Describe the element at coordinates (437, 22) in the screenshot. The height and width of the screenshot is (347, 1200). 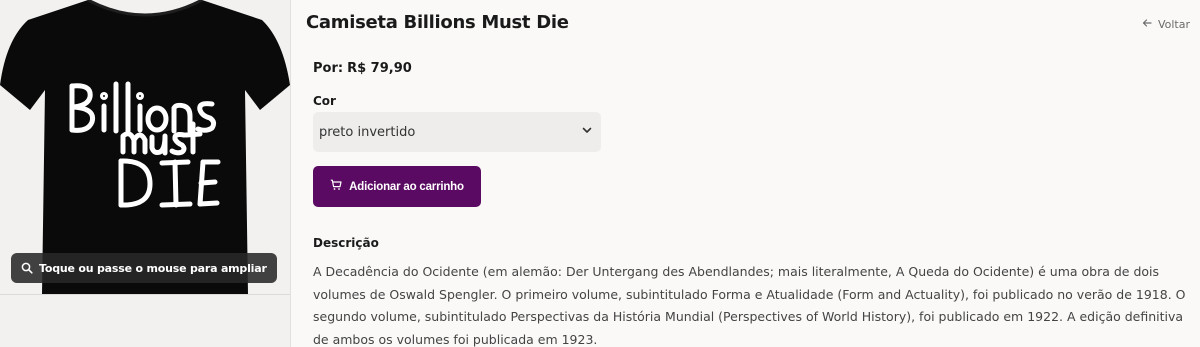
I see `product-title: Camiseta Billions Must Die` at that location.